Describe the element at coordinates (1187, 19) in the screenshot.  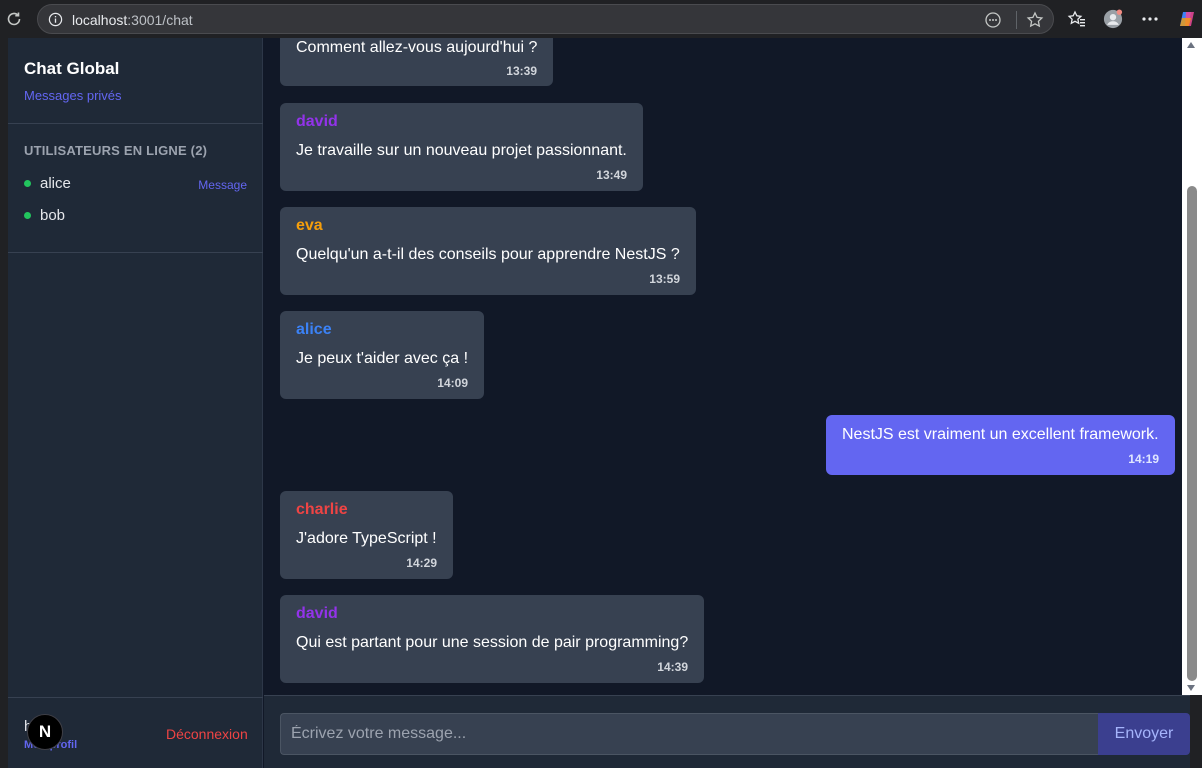
I see `copilot-icon` at that location.